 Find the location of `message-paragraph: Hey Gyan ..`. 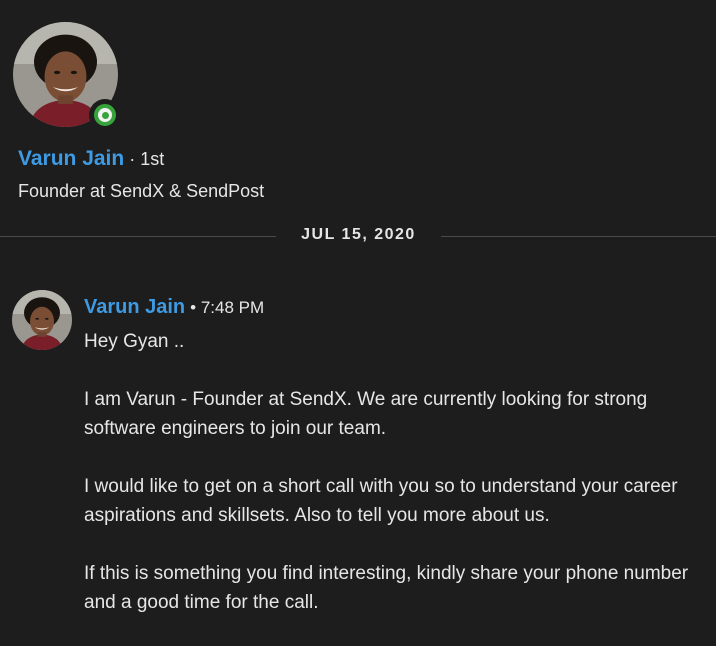

message-paragraph: Hey Gyan .. is located at coordinates (134, 341).